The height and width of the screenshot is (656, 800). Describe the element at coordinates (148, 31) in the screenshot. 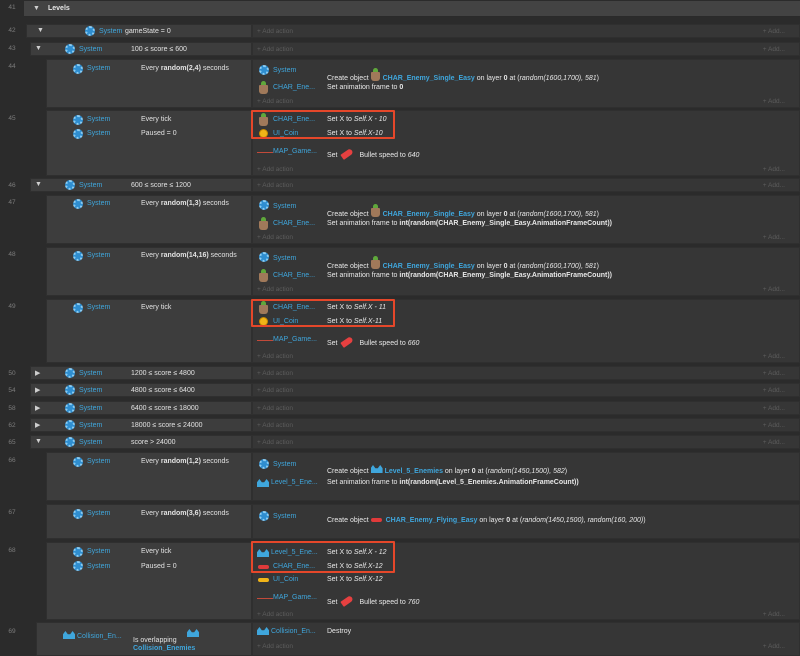

I see `condition-text: gameState = 0` at that location.